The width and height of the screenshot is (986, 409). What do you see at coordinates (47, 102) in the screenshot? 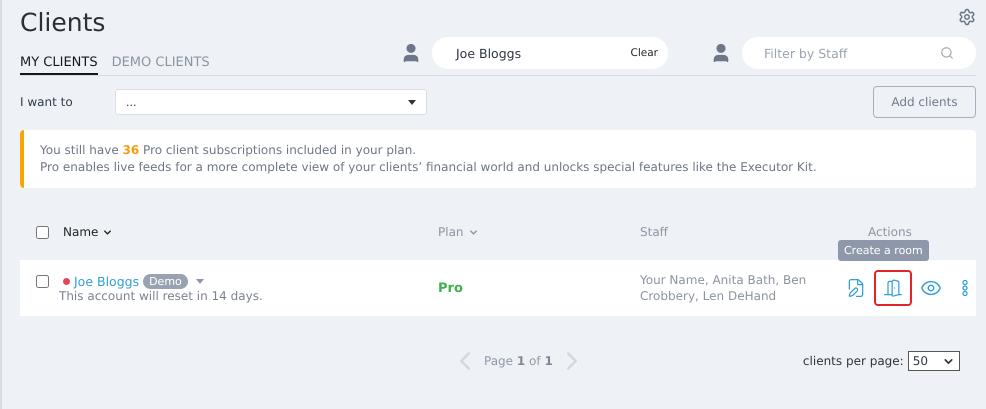
I see `action-label: I want to` at bounding box center [47, 102].